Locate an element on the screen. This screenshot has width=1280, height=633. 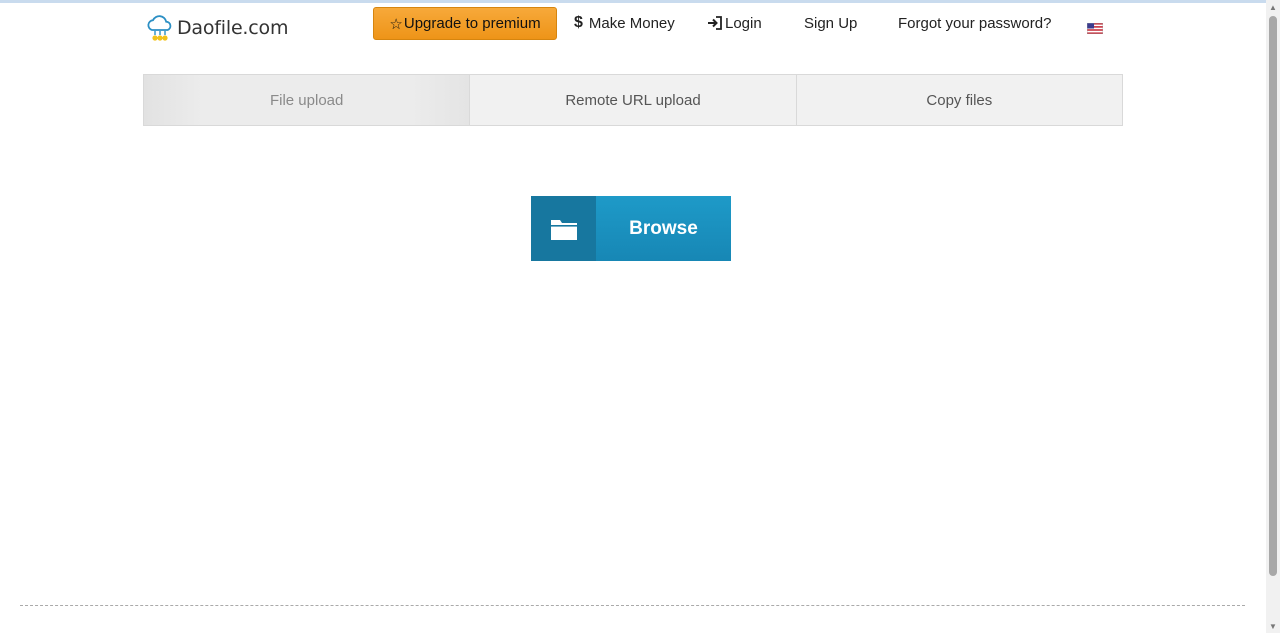
forgot-password-label: Forgot your password? is located at coordinates (975, 23).